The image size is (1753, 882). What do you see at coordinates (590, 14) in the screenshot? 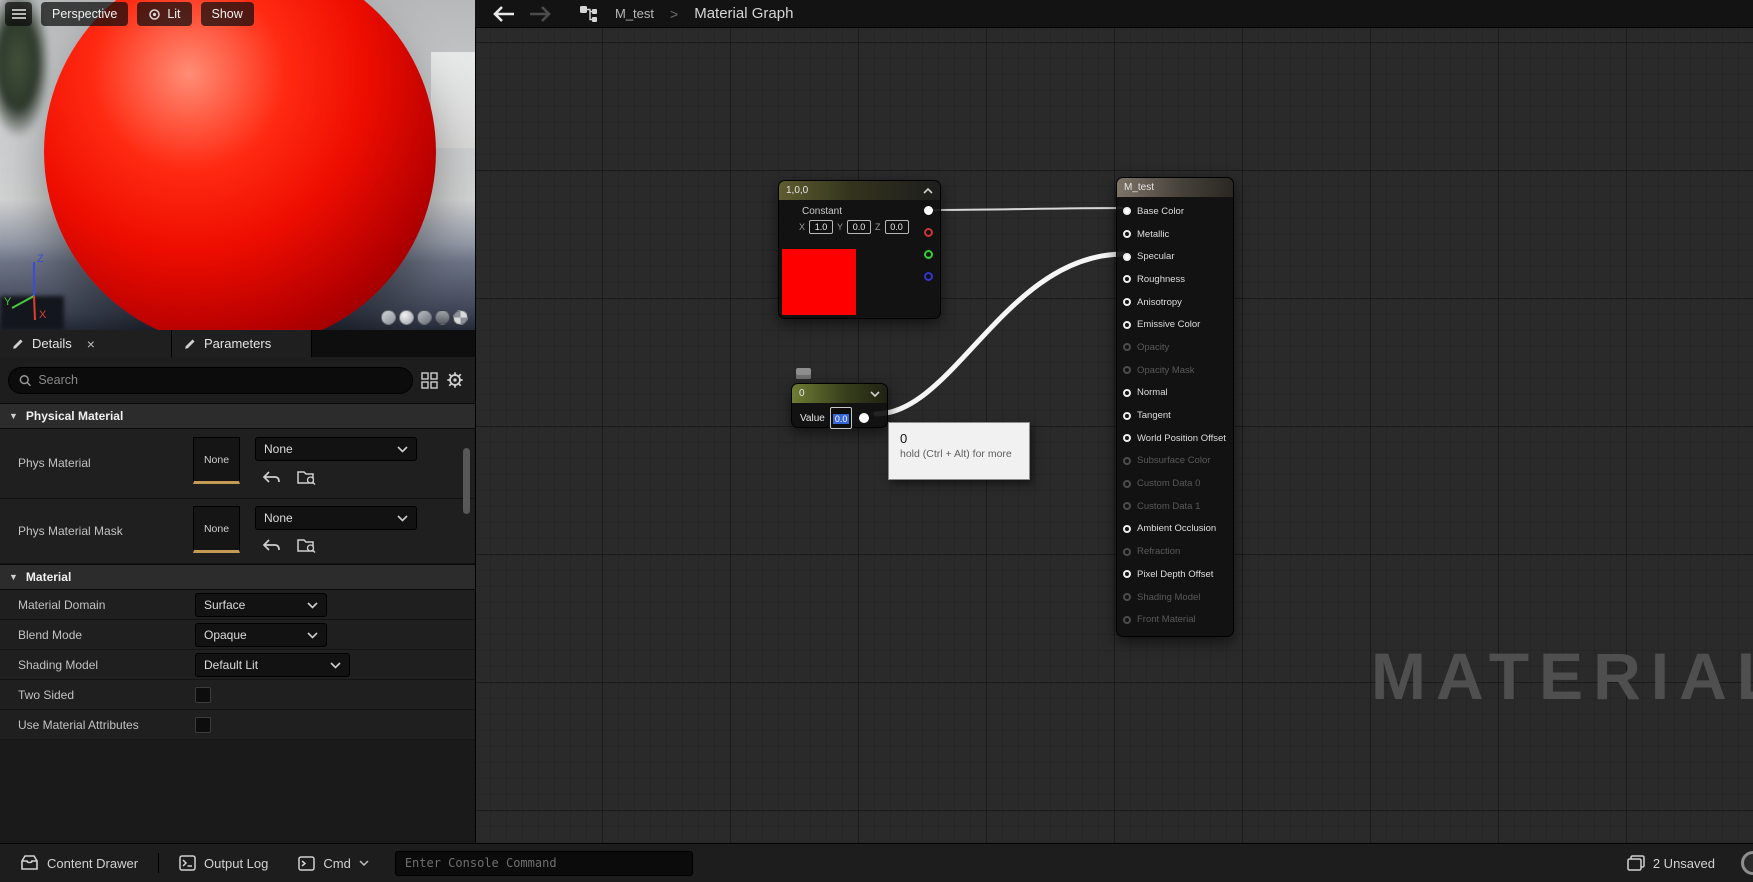
I see `graph-icon` at bounding box center [590, 14].